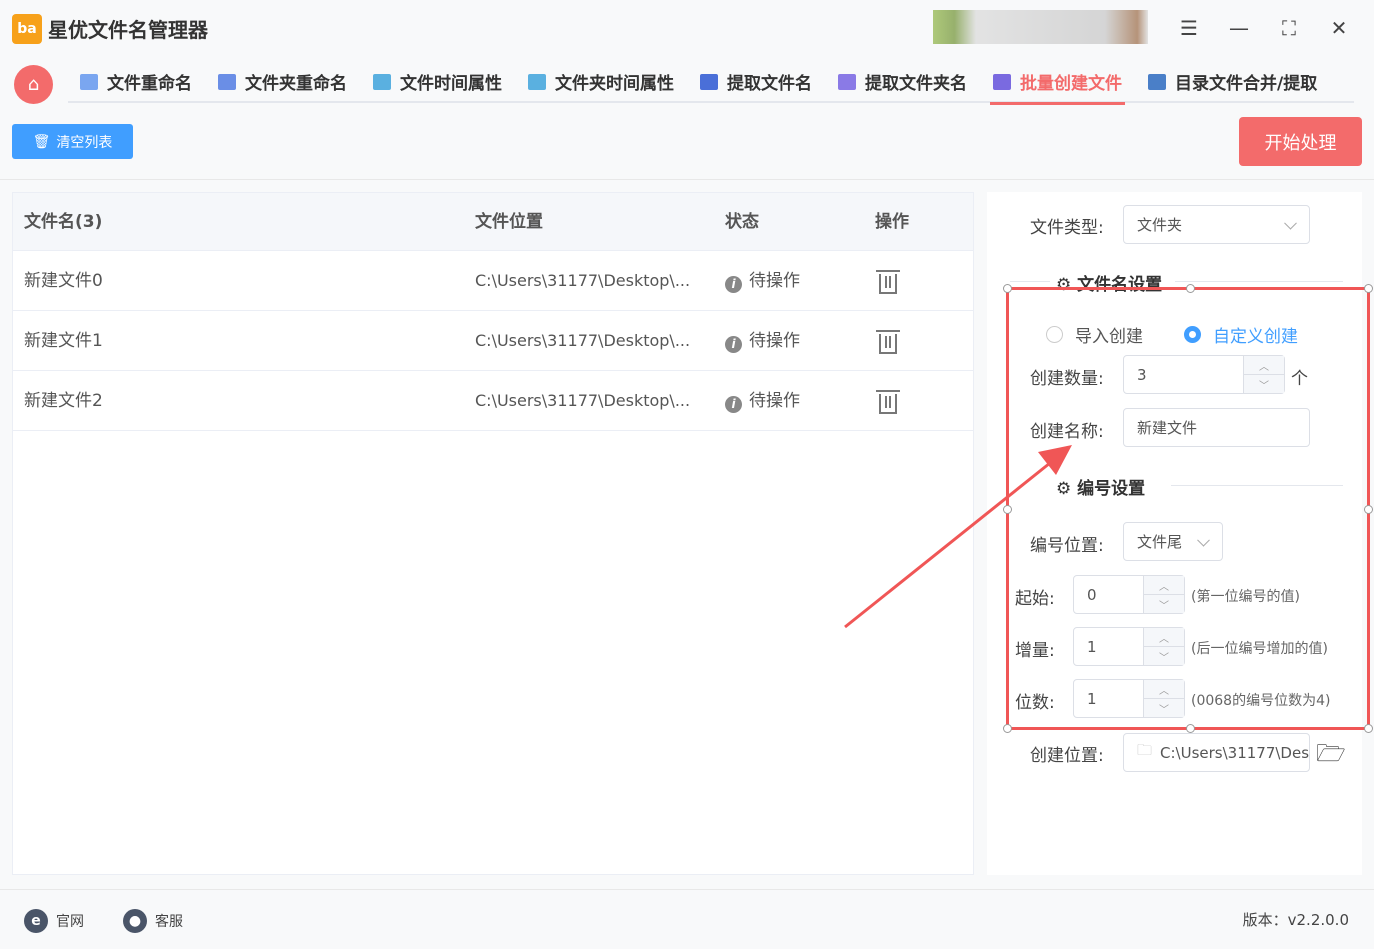  I want to click on support-link: ● 客服, so click(153, 921).